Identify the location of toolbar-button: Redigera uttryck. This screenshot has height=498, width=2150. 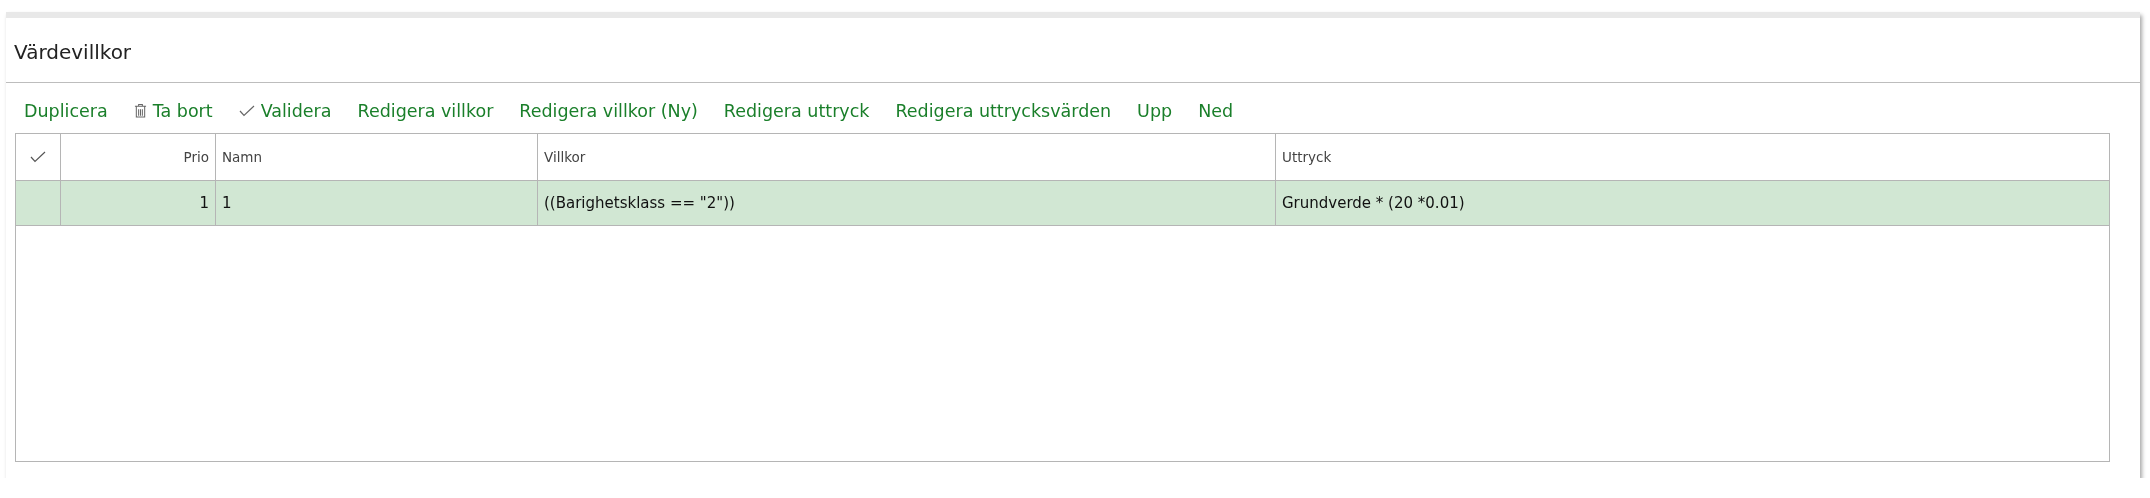
(796, 111).